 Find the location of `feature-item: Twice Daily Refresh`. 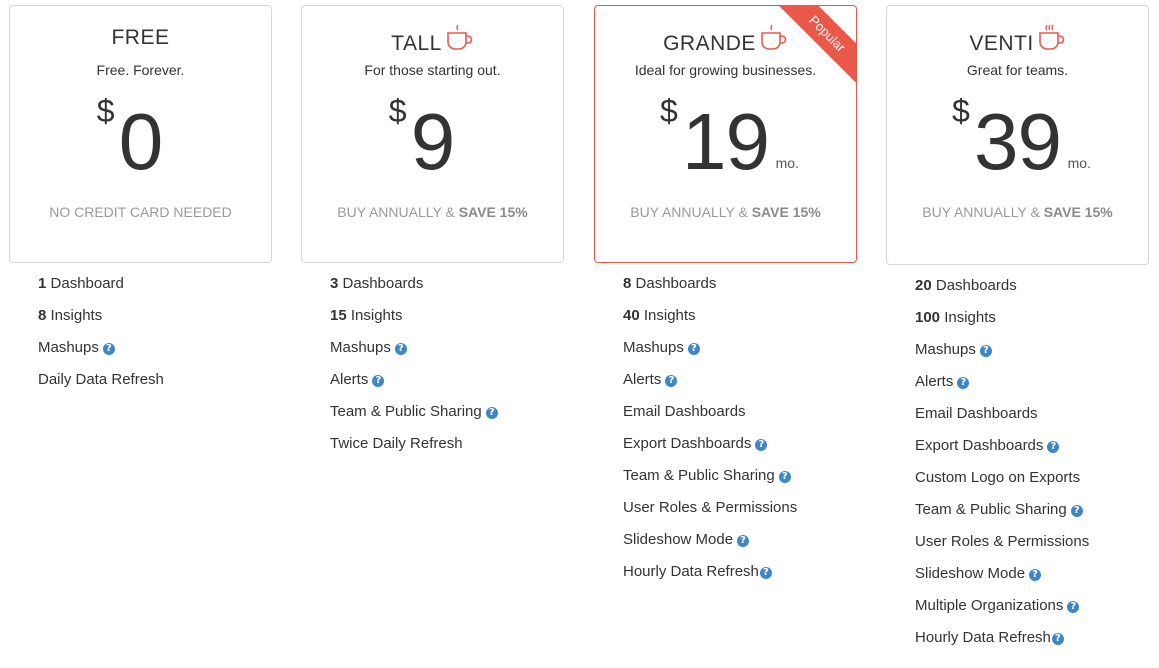

feature-item: Twice Daily Refresh is located at coordinates (414, 447).